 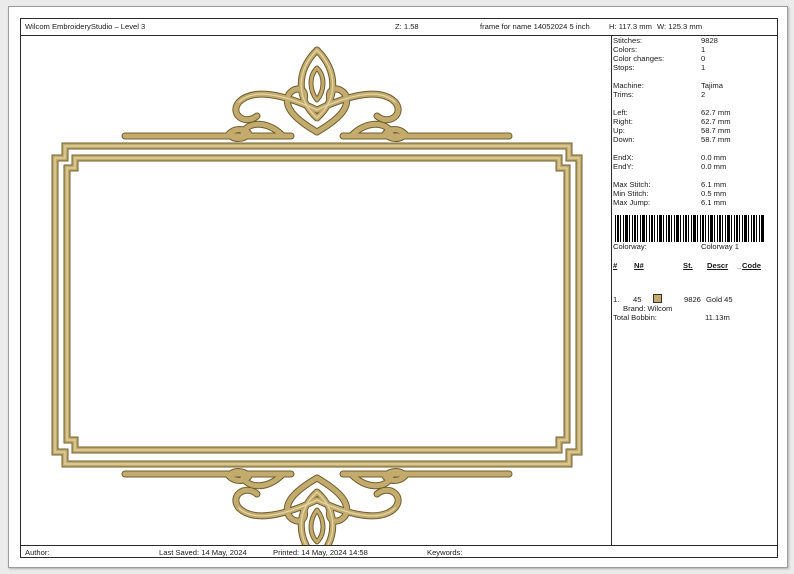 I want to click on stat-row: EndY: 0.0 mm, so click(x=695, y=166).